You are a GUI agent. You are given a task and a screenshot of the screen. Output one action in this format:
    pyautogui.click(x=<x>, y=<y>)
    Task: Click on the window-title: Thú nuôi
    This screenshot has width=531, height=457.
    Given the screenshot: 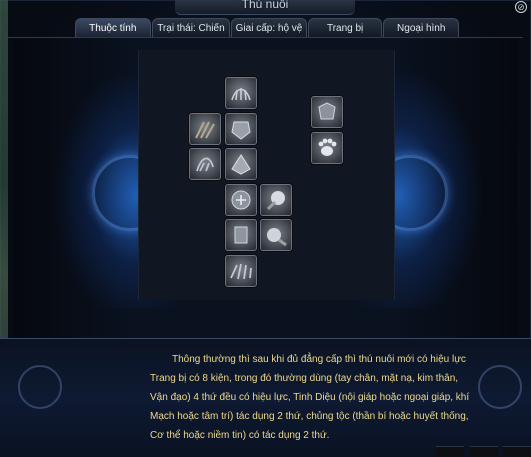 What is the action you would take?
    pyautogui.click(x=265, y=5)
    